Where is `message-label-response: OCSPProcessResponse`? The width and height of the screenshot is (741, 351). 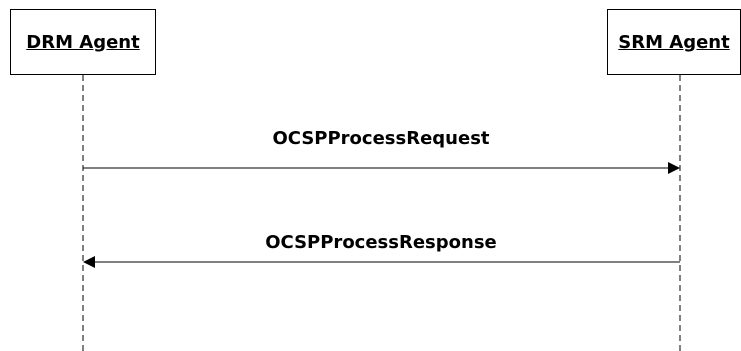
message-label-response: OCSPProcessResponse is located at coordinates (381, 242).